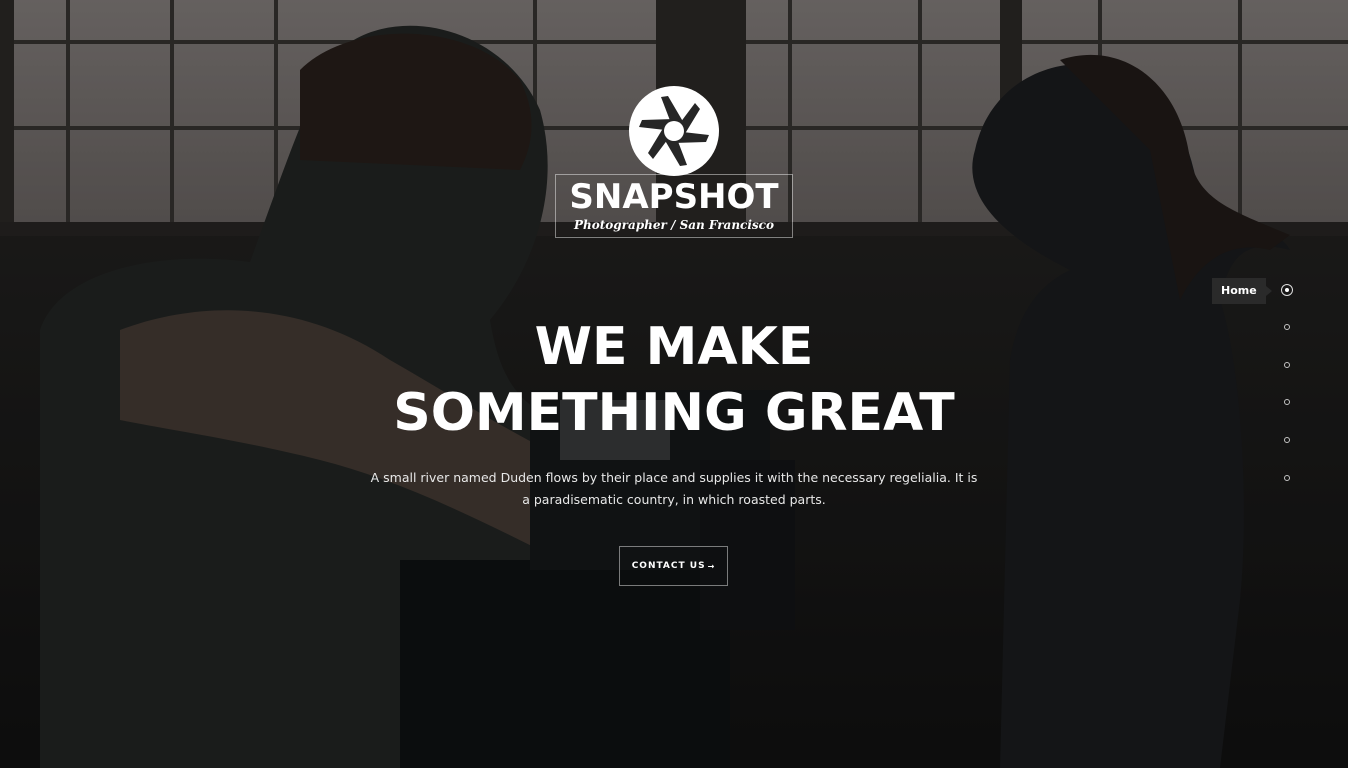  What do you see at coordinates (674, 347) in the screenshot?
I see `headline-line-1: WE MAKE` at bounding box center [674, 347].